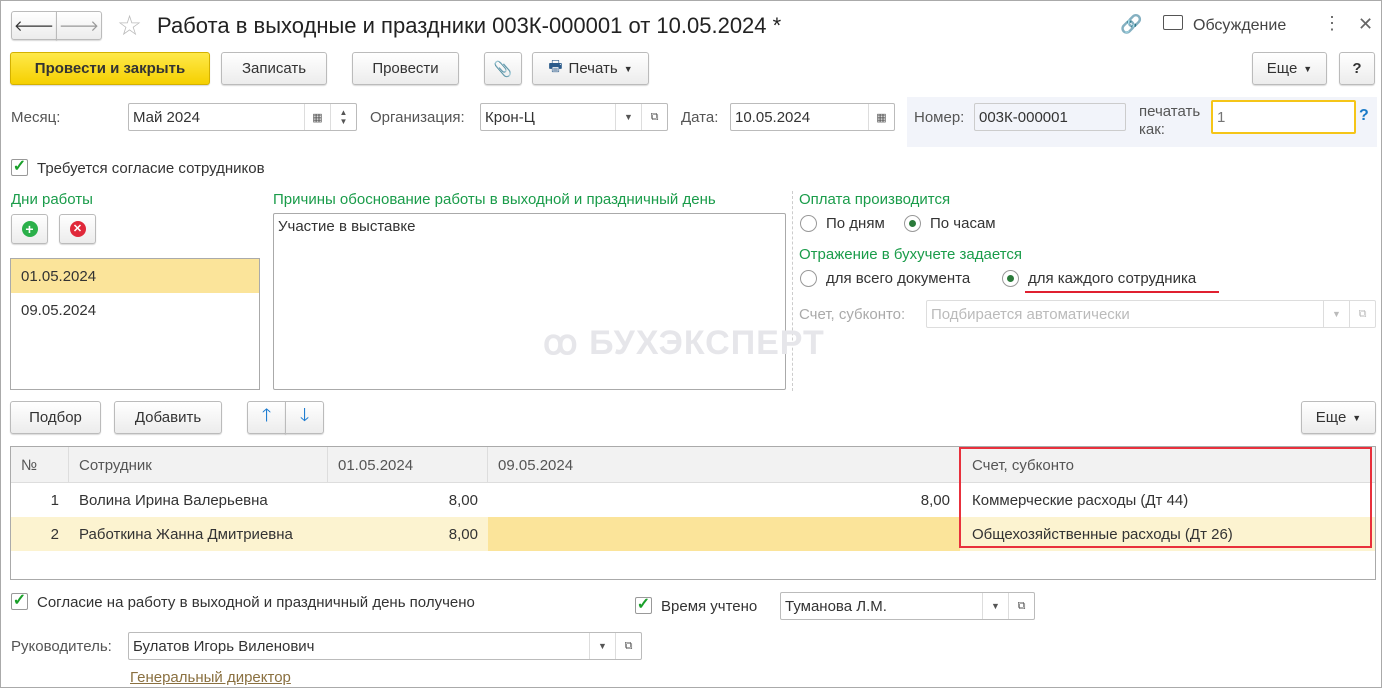 This screenshot has height=688, width=1382. What do you see at coordinates (110, 68) in the screenshot?
I see `post-and-close-button: Провести и закрыть` at bounding box center [110, 68].